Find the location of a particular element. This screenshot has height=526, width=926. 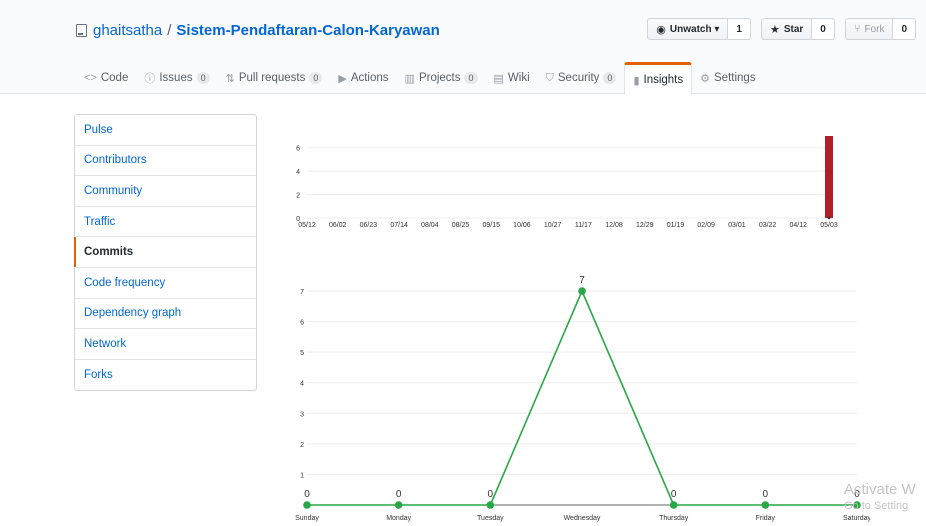

tab-label: Issues is located at coordinates (176, 78).